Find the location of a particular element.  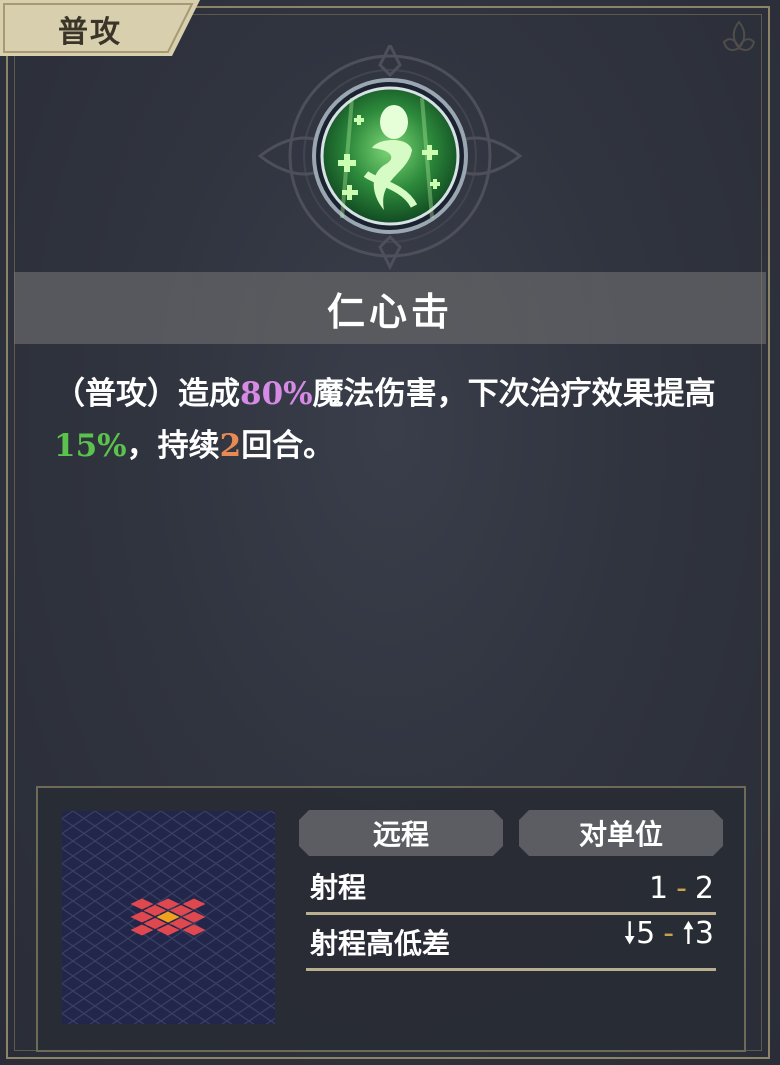

attack-type-label: 远程 is located at coordinates (400, 834).